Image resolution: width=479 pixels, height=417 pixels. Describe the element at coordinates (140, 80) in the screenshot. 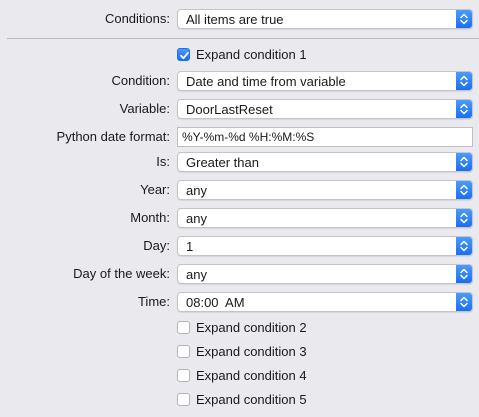

I see `condition-label: Condition:` at that location.